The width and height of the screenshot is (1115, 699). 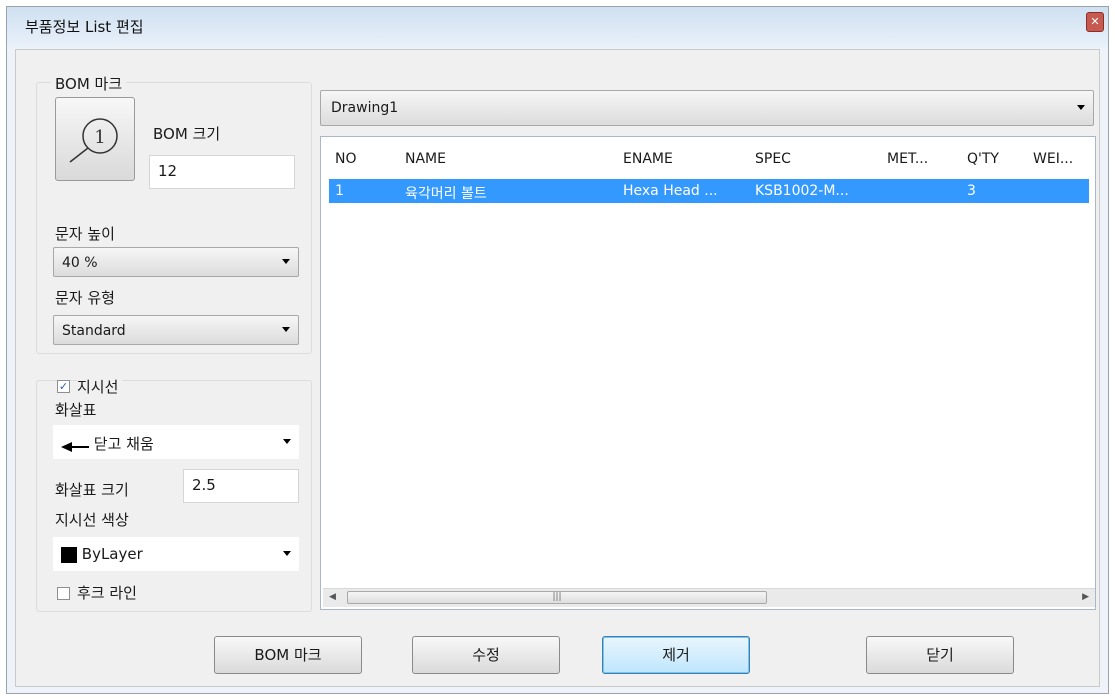 I want to click on svg-text: 1, so click(x=99, y=137).